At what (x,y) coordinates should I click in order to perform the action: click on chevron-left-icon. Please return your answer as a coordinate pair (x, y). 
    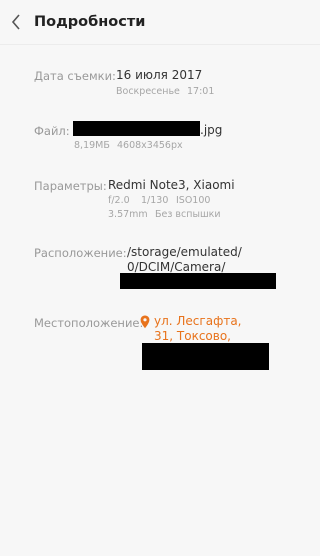
    Looking at the image, I should click on (16, 22).